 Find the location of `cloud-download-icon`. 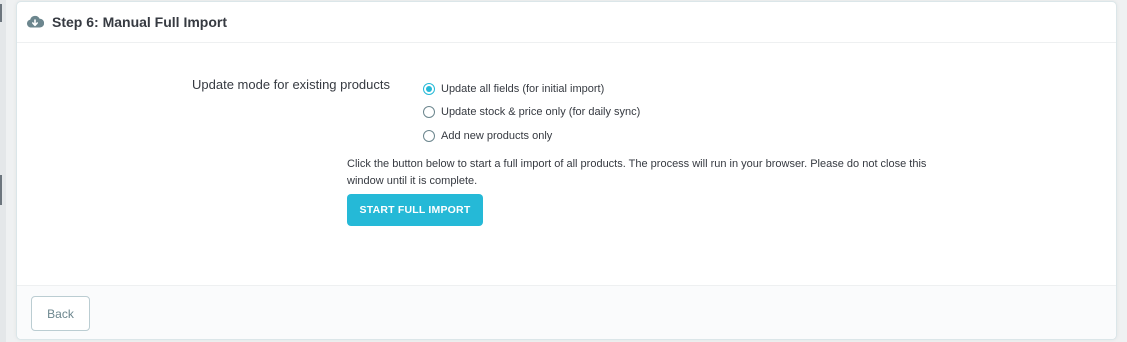

cloud-download-icon is located at coordinates (35, 22).